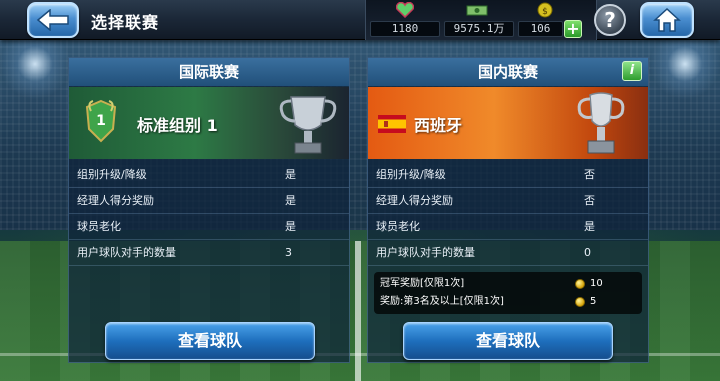 This screenshot has height=381, width=720. I want to click on reward-row-champion: 冠军奖励[仅限1次] 10, so click(508, 284).